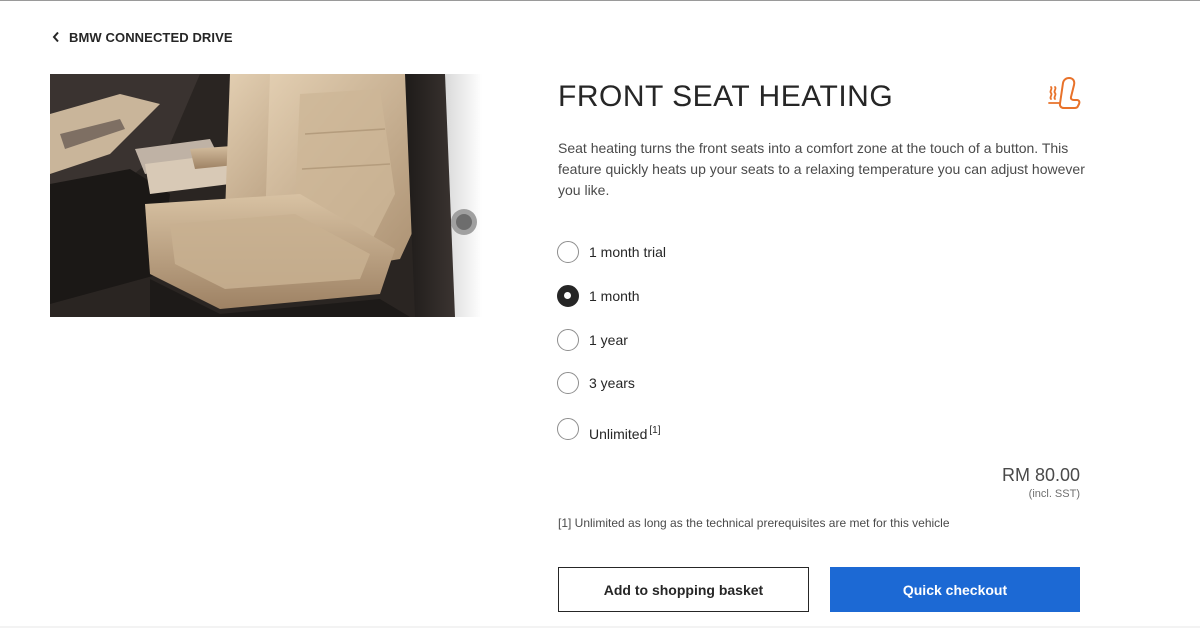 The width and height of the screenshot is (1200, 628). I want to click on option-1-year: 1 year, so click(592, 340).